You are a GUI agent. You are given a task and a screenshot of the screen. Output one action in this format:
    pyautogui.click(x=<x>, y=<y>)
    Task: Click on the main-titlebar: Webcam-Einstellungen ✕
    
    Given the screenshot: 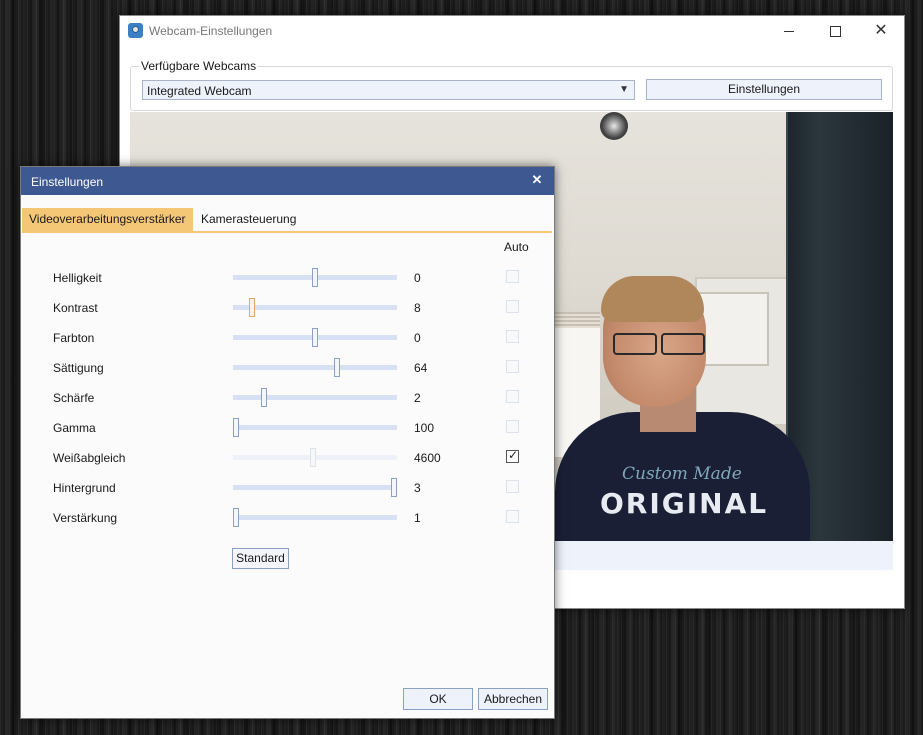 What is the action you would take?
    pyautogui.click(x=512, y=31)
    